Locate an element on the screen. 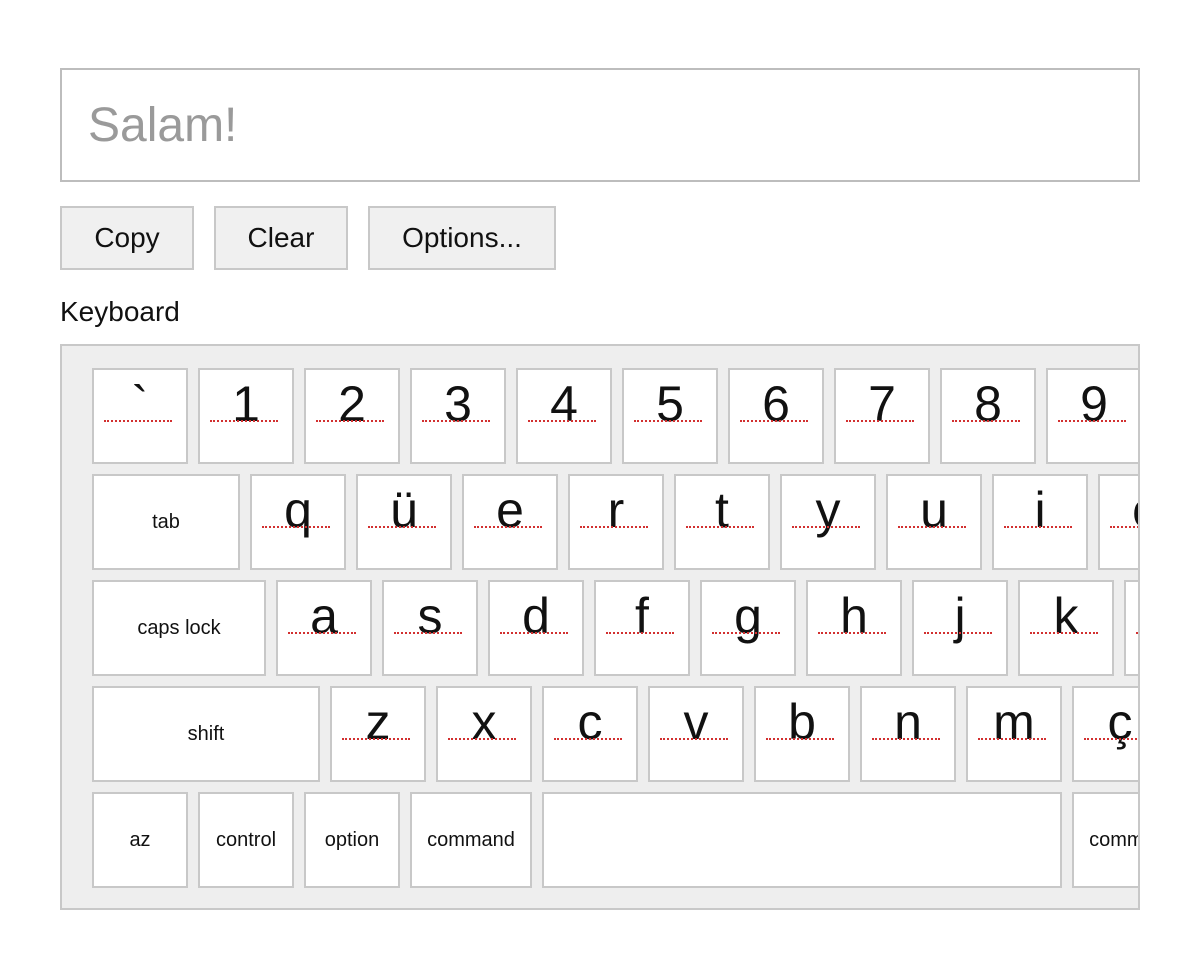  key-label: r is located at coordinates (616, 510).